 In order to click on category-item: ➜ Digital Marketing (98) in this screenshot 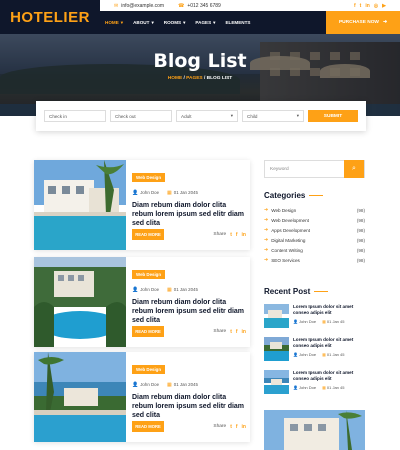, I will do `click(314, 240)`.